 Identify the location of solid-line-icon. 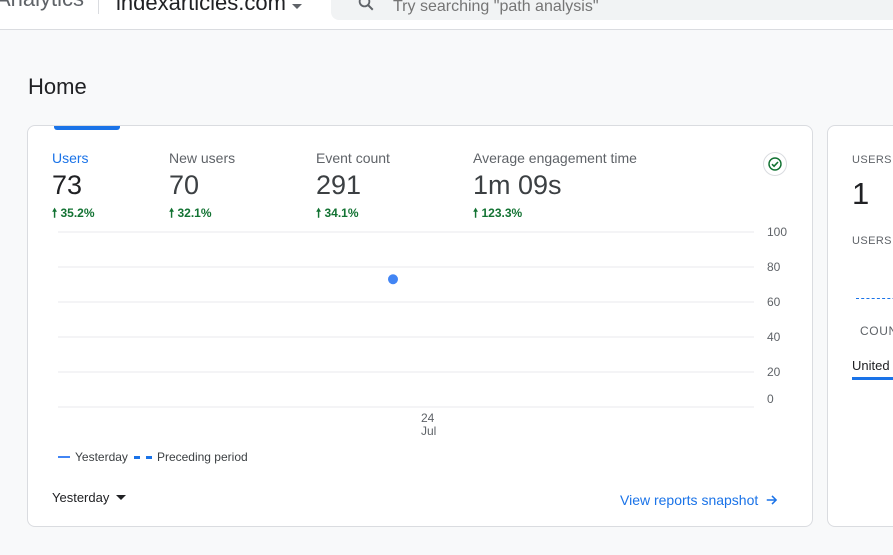
(64, 457).